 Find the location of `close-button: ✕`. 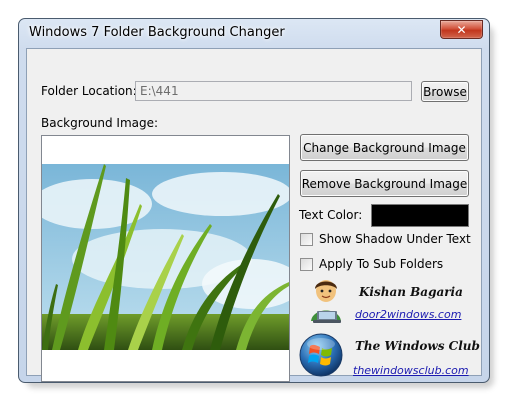

close-button: ✕ is located at coordinates (461, 29).